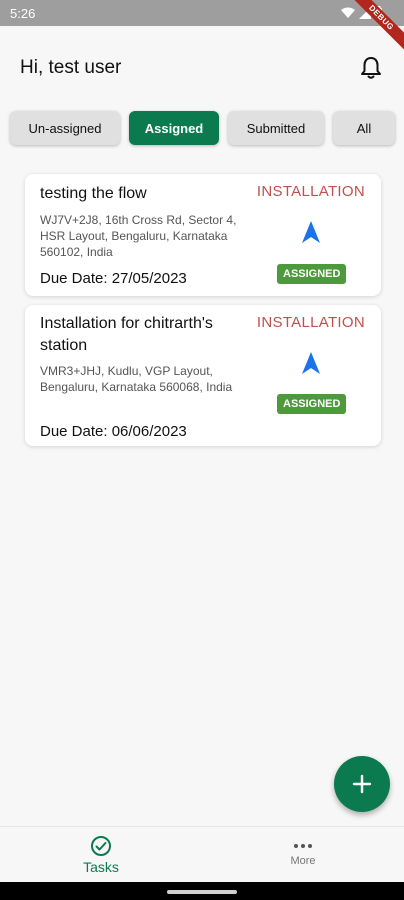 The width and height of the screenshot is (404, 900). I want to click on nav-item-more: More, so click(303, 855).